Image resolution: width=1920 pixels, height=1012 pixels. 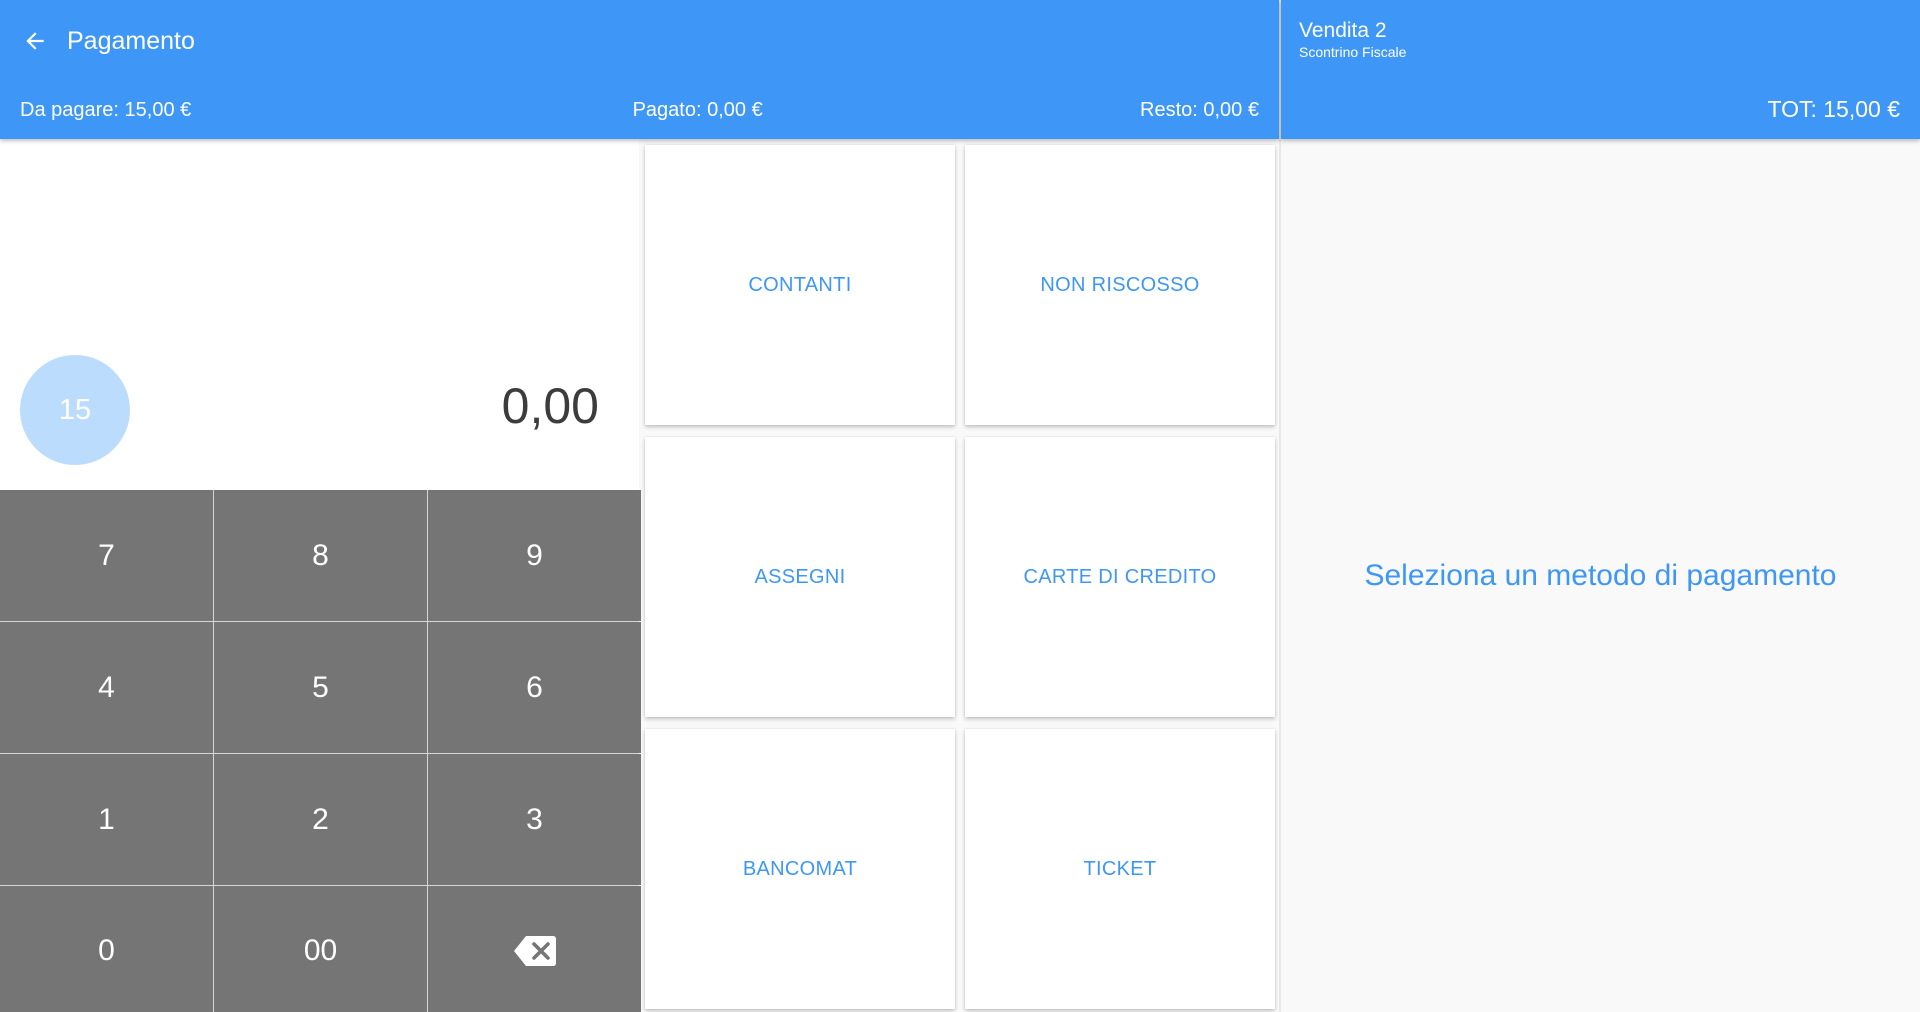 I want to click on amount-paid: Pagato: 0,00 €, so click(x=697, y=110).